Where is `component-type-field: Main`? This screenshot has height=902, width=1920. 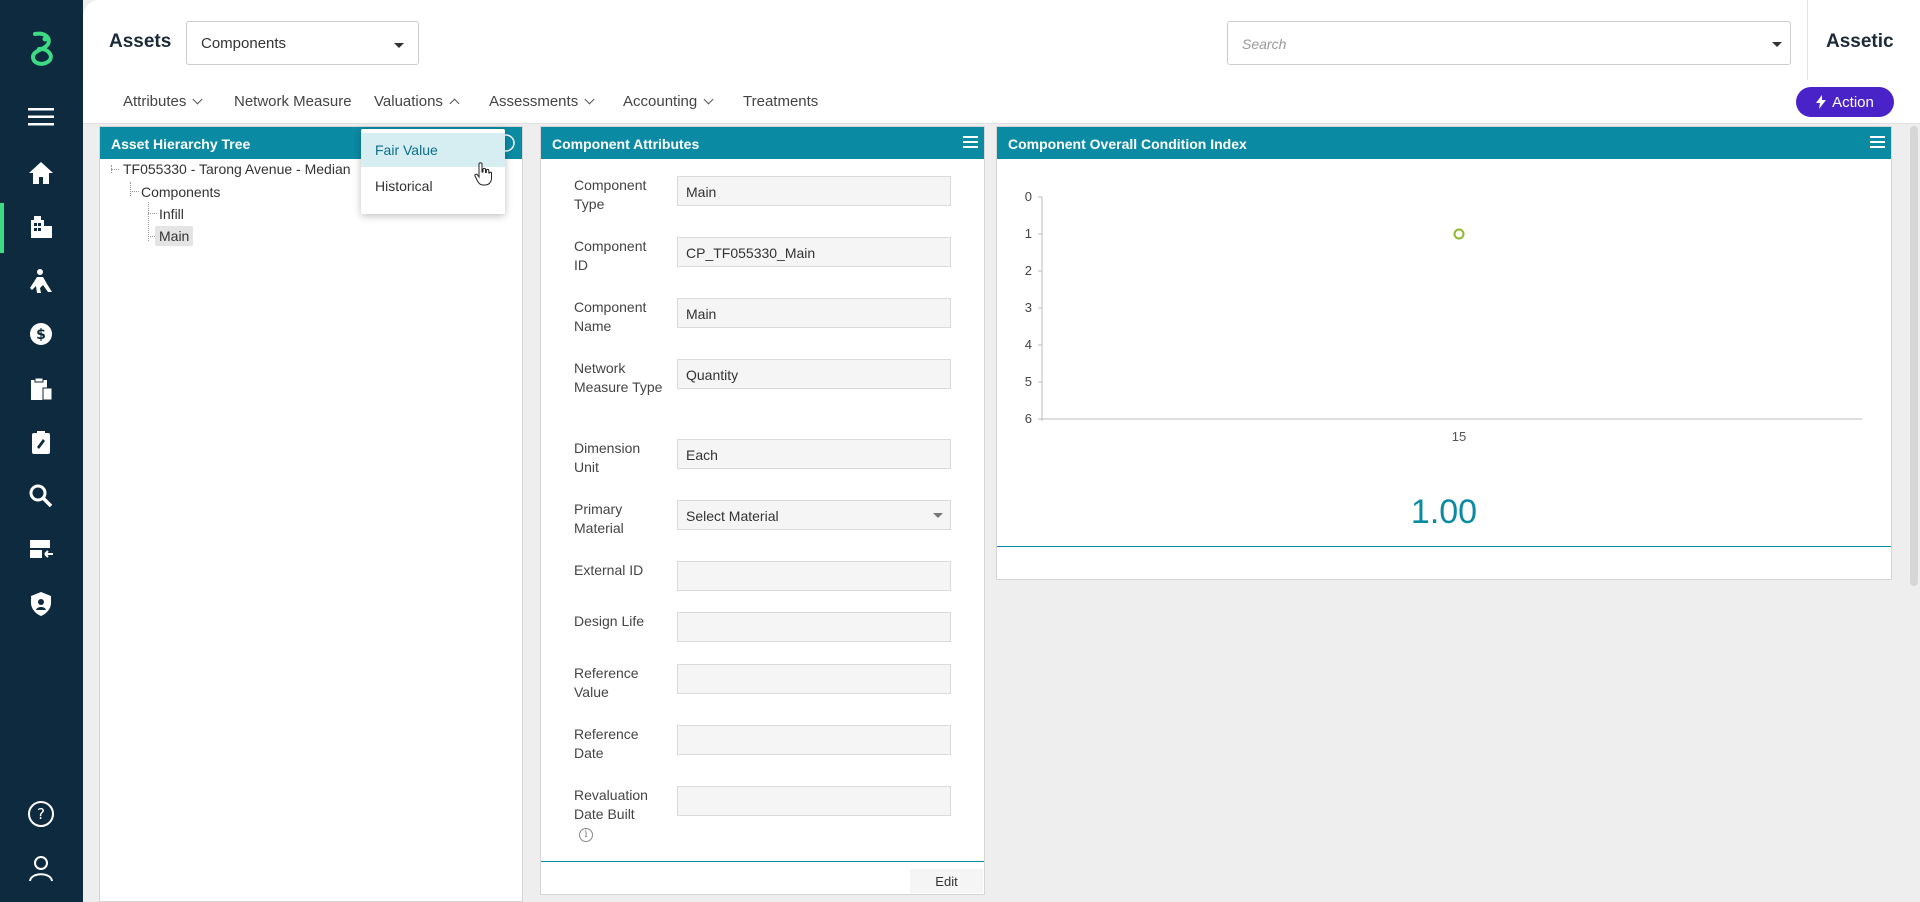
component-type-field: Main is located at coordinates (814, 191).